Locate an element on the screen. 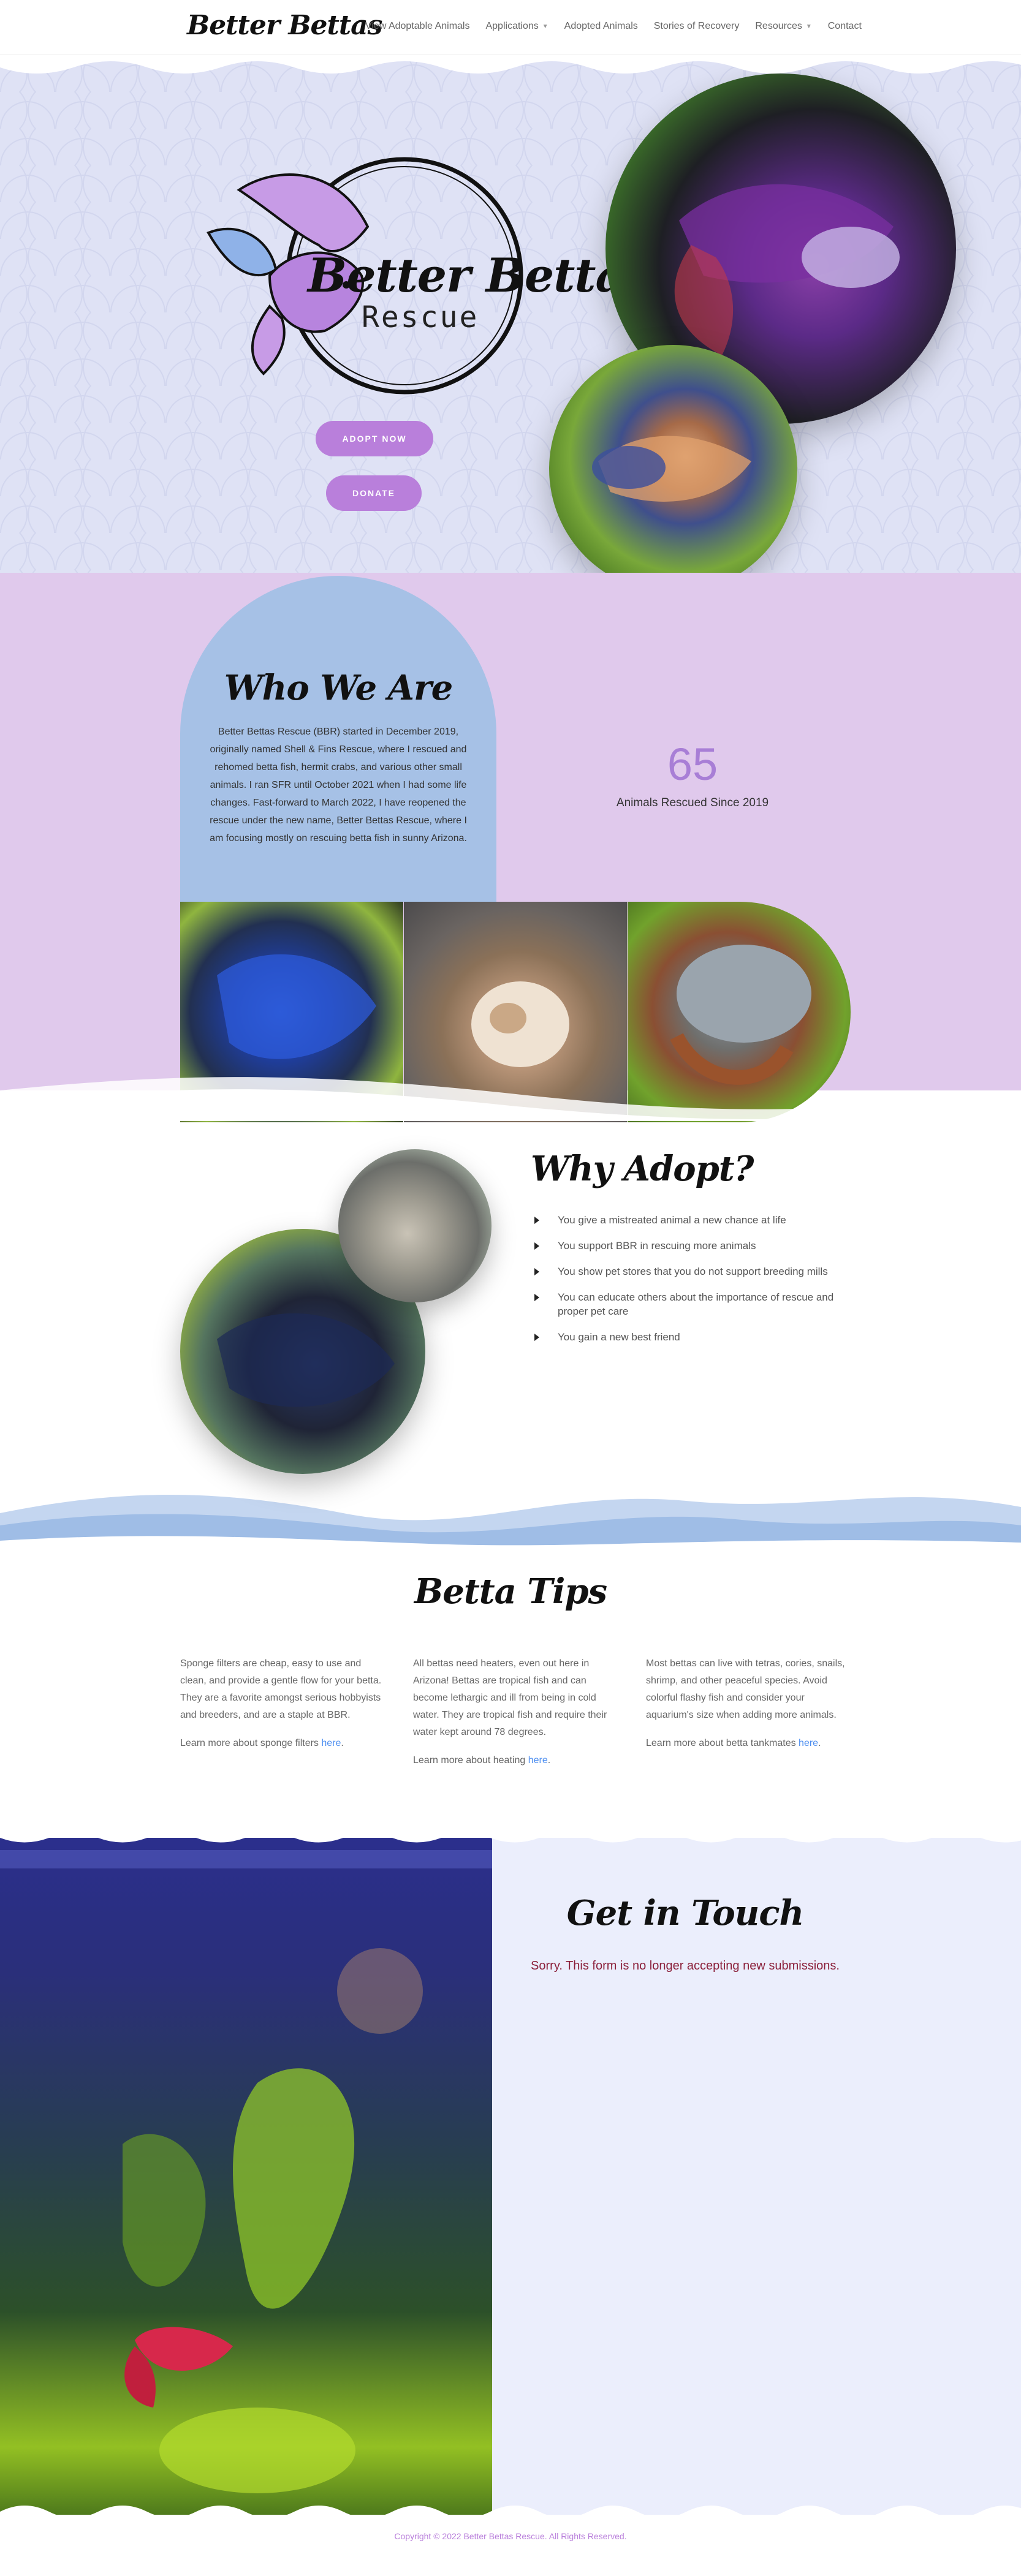  tip-link-line: Learn more about betta tankmates here. is located at coordinates (747, 1743).